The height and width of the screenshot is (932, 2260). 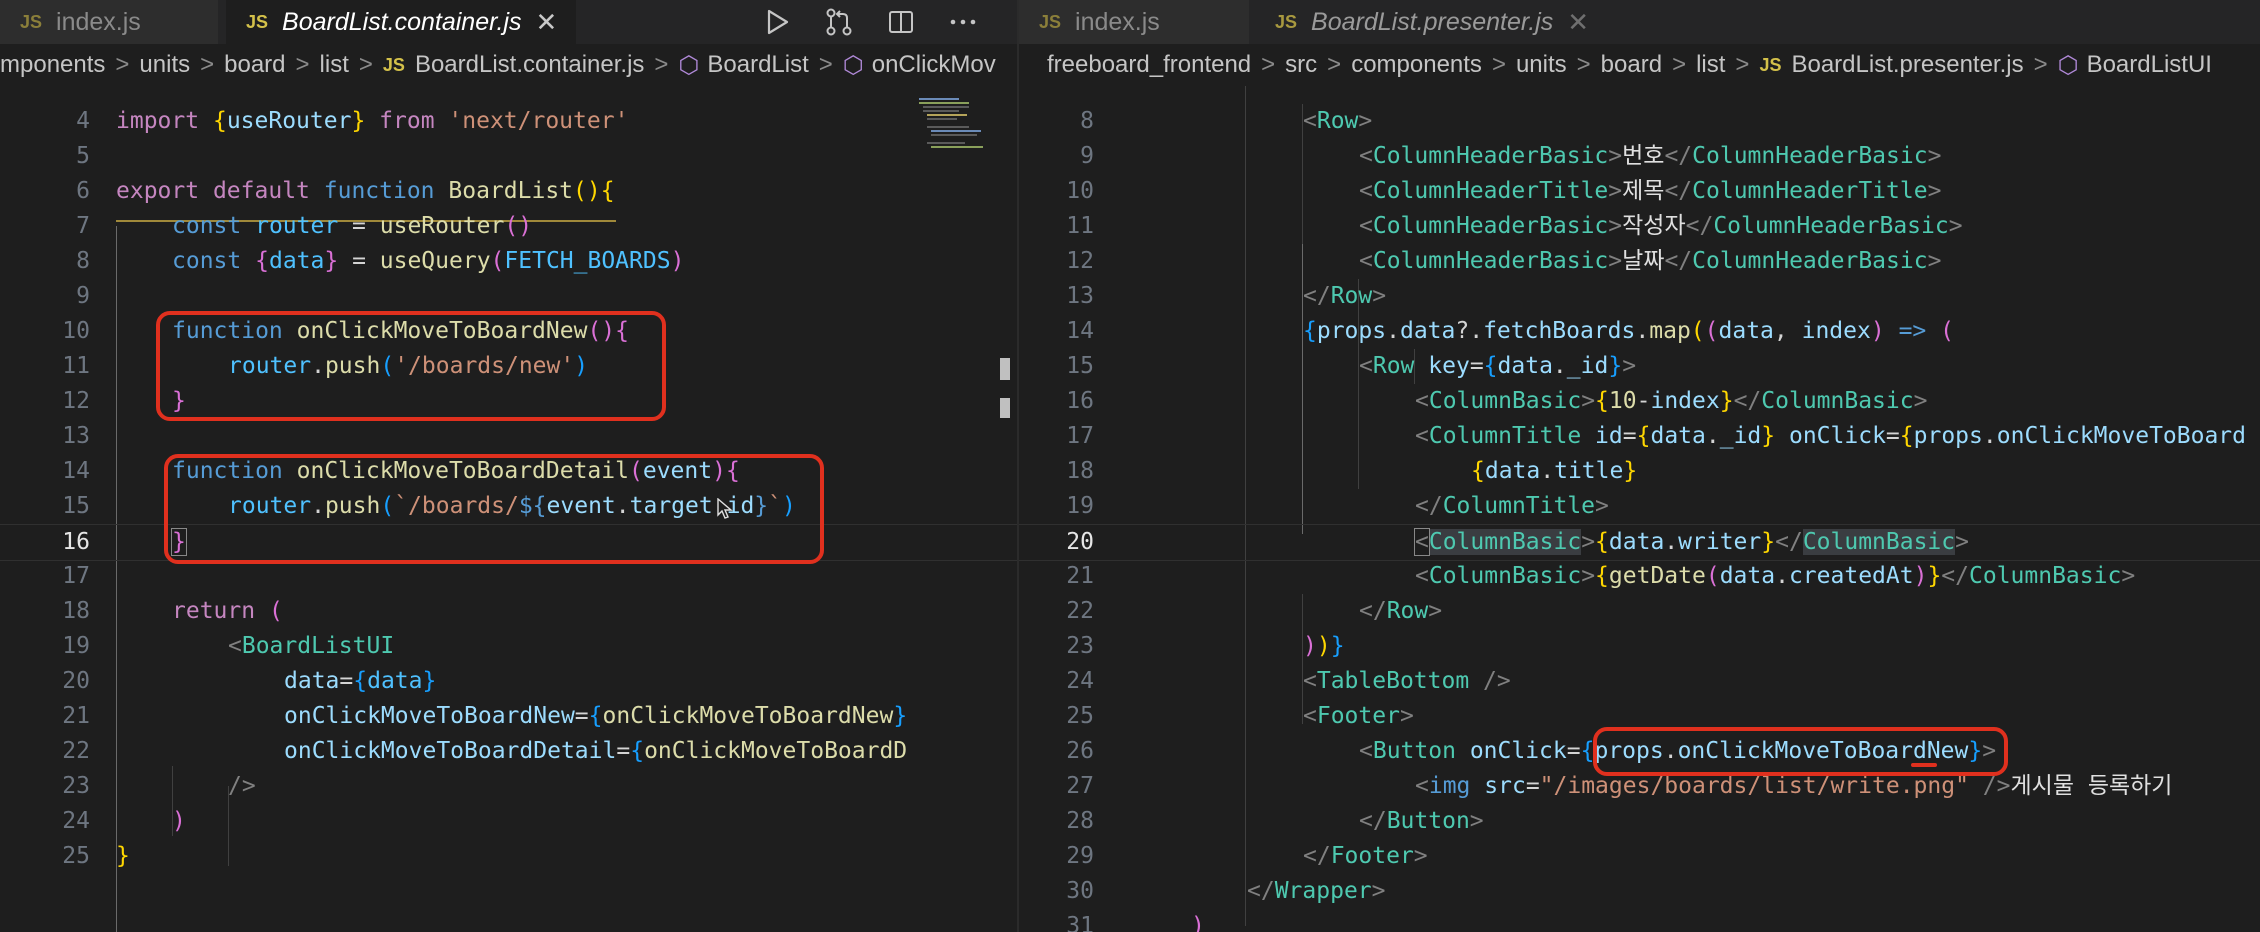 I want to click on line-number: 18, so click(x=76, y=611).